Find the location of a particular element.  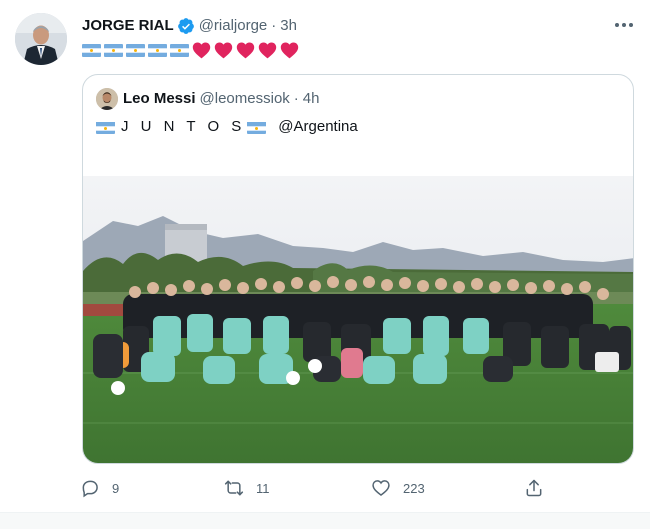

author-name: JORGE RIAL is located at coordinates (128, 26).